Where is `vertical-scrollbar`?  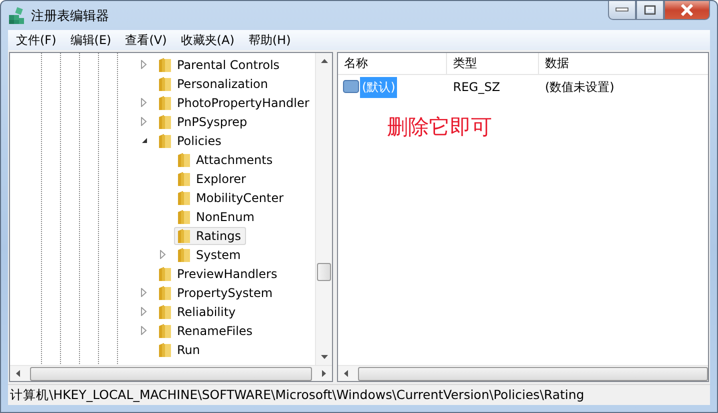 vertical-scrollbar is located at coordinates (323, 209).